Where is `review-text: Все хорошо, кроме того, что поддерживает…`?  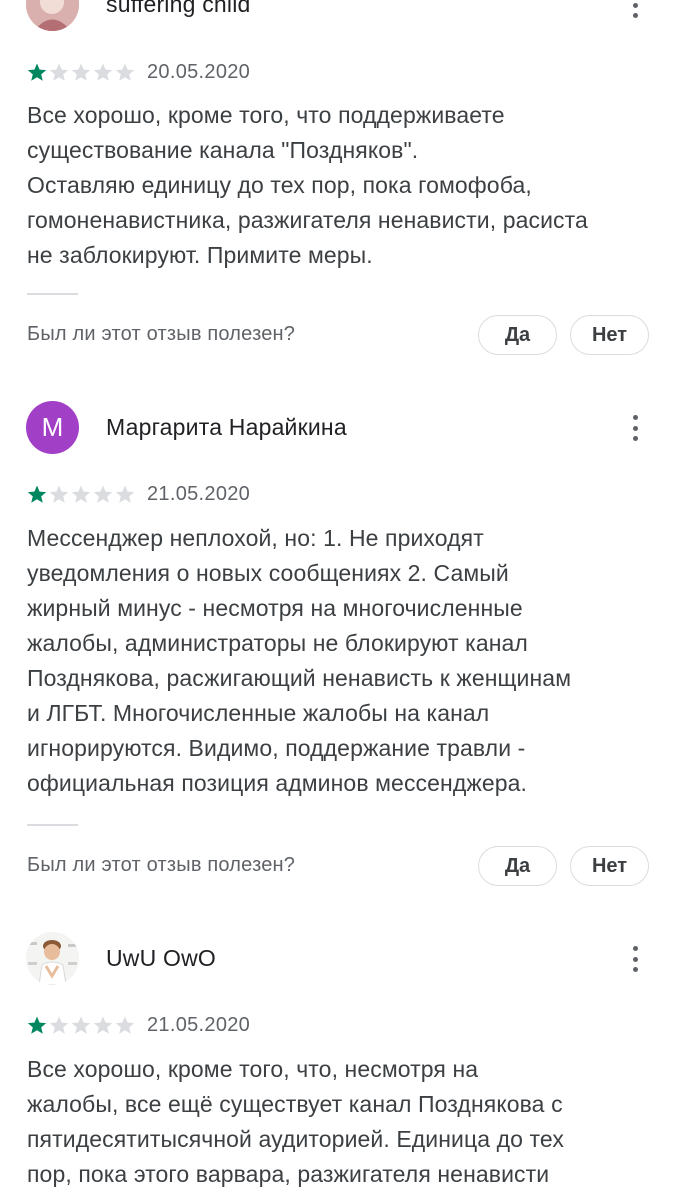
review-text: Все хорошо, кроме того, что поддерживает… is located at coordinates (339, 185).